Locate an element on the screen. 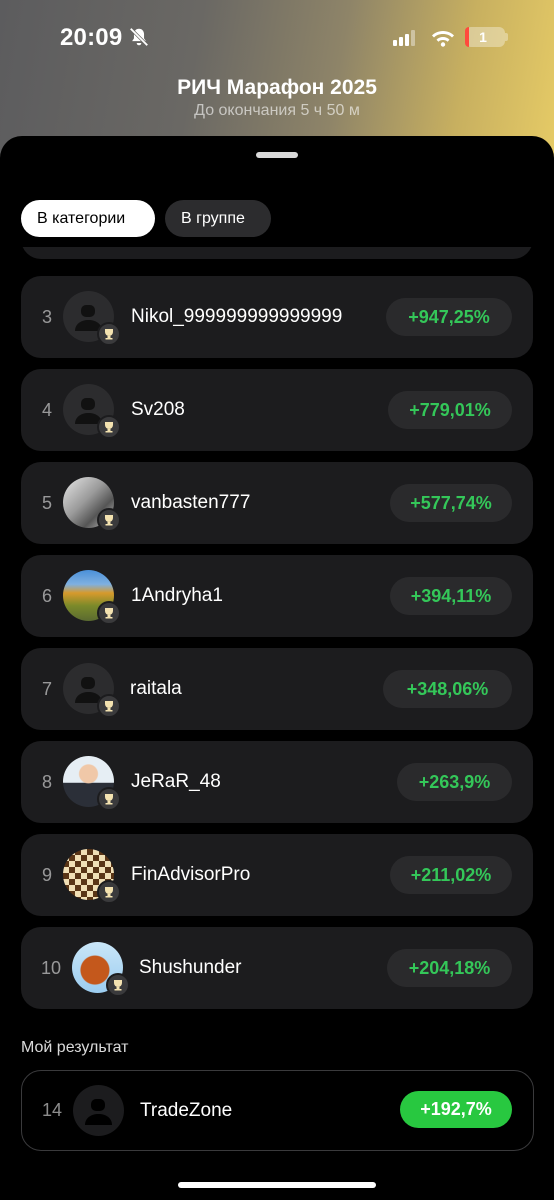  username: Shushunder is located at coordinates (190, 967).